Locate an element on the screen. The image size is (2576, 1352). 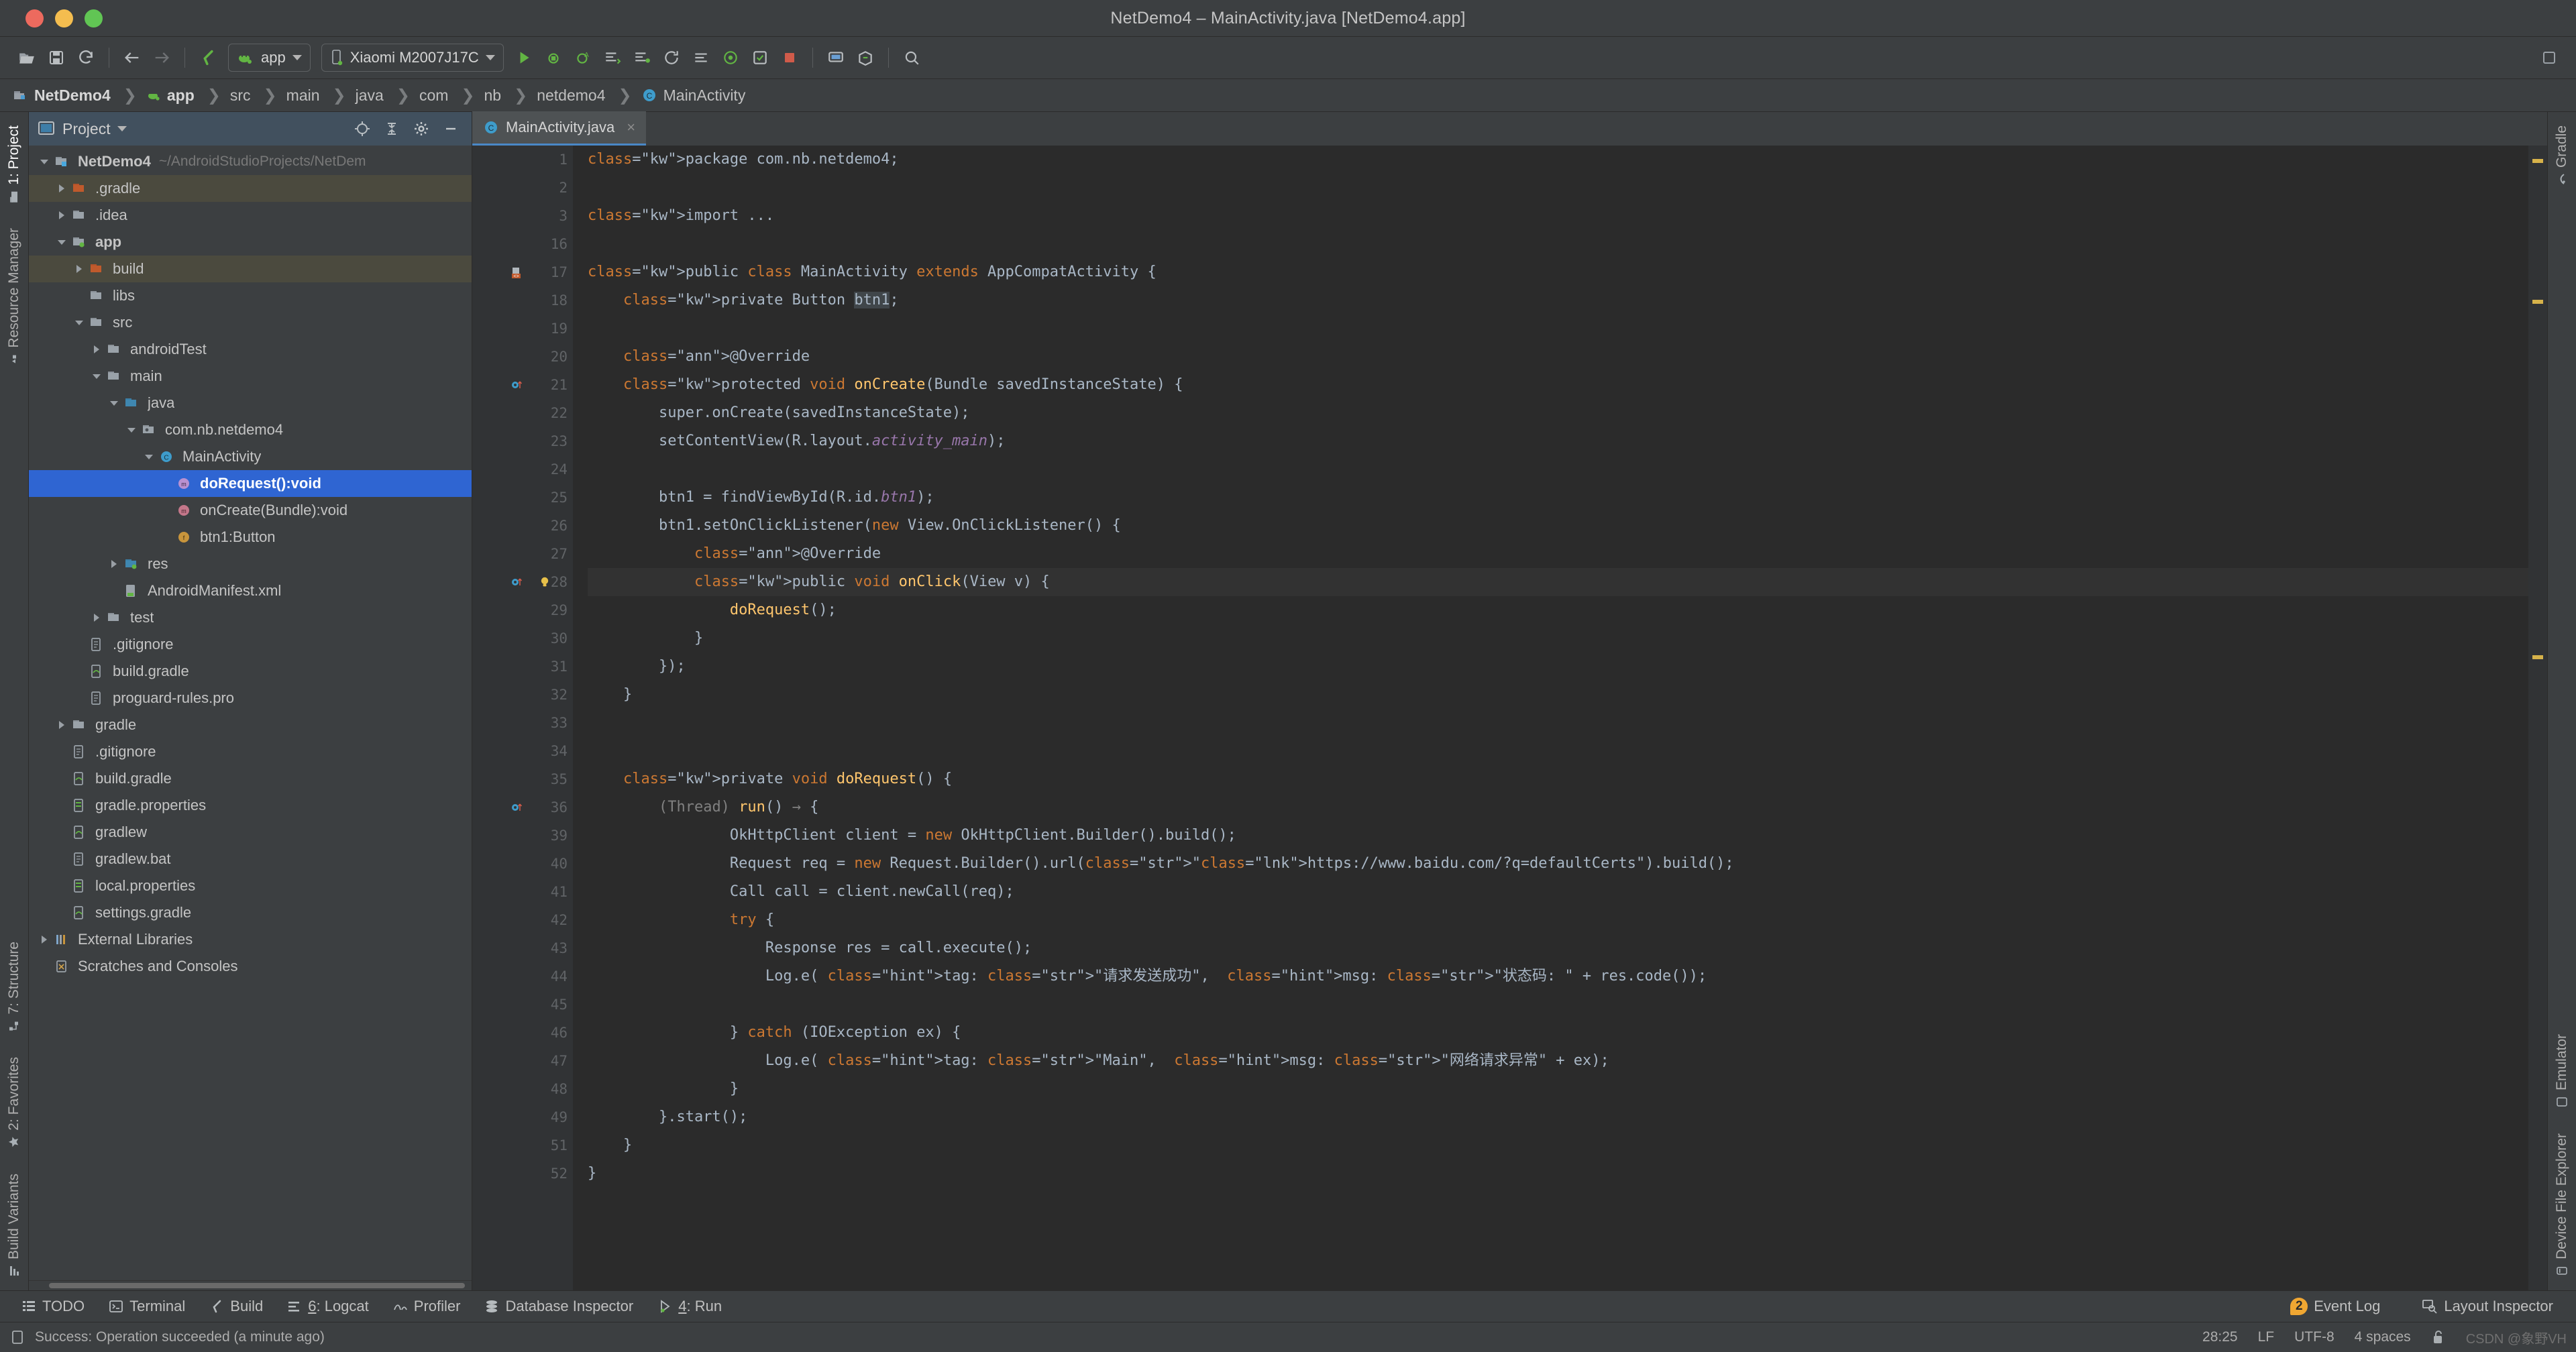
tree-item-gitignore: .gitignore is located at coordinates (250, 644).